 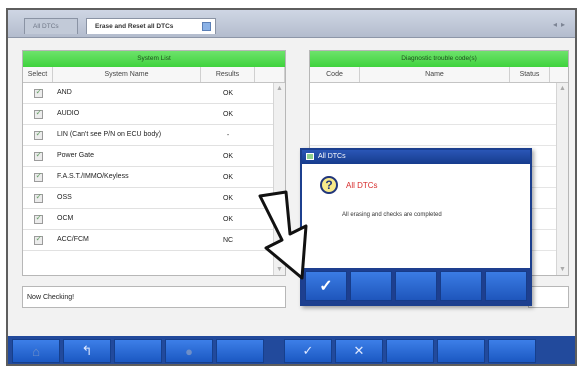 What do you see at coordinates (562, 179) in the screenshot?
I see `dtc-list-scrollbar: ▲ ▼` at bounding box center [562, 179].